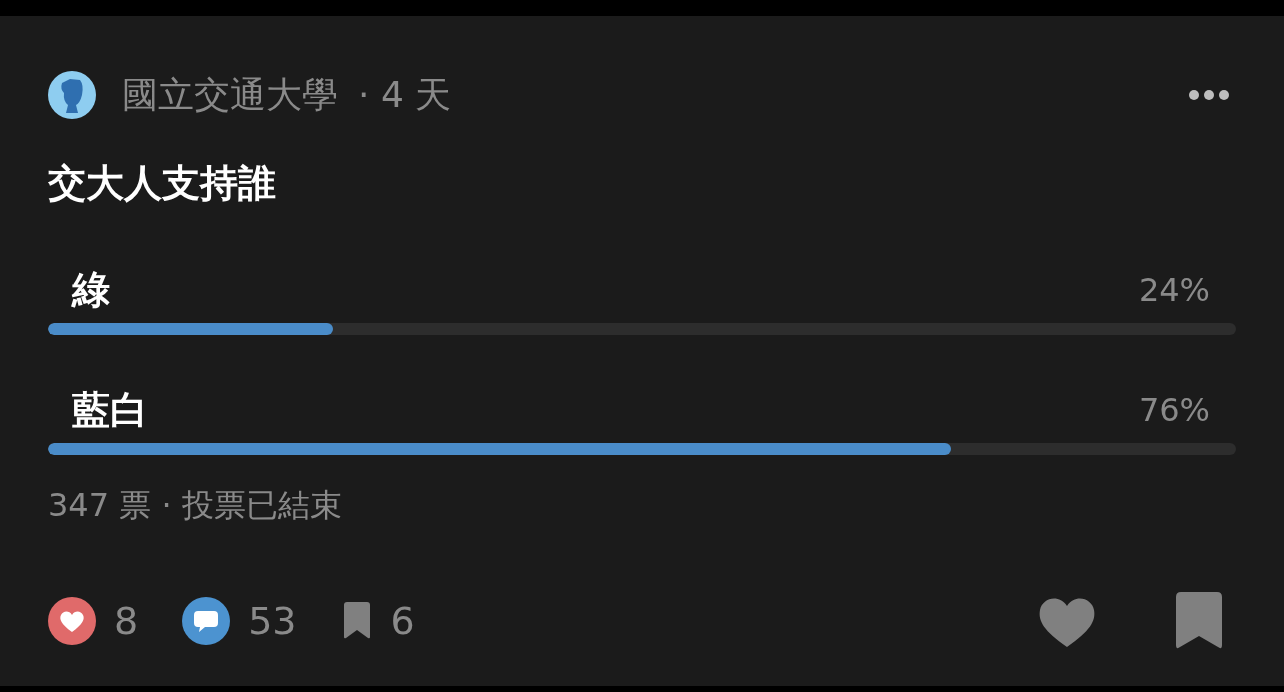 The height and width of the screenshot is (692, 1284). I want to click on poll-question: 交大人支持誰, so click(162, 183).